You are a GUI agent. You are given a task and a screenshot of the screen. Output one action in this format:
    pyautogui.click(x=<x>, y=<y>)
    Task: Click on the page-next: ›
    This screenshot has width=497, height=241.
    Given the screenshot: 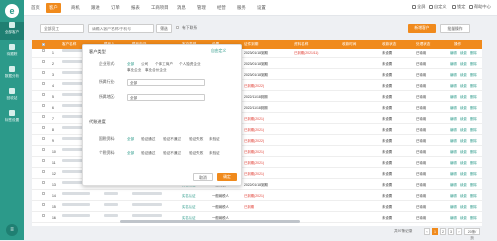 What is the action you would take?
    pyautogui.click(x=459, y=231)
    